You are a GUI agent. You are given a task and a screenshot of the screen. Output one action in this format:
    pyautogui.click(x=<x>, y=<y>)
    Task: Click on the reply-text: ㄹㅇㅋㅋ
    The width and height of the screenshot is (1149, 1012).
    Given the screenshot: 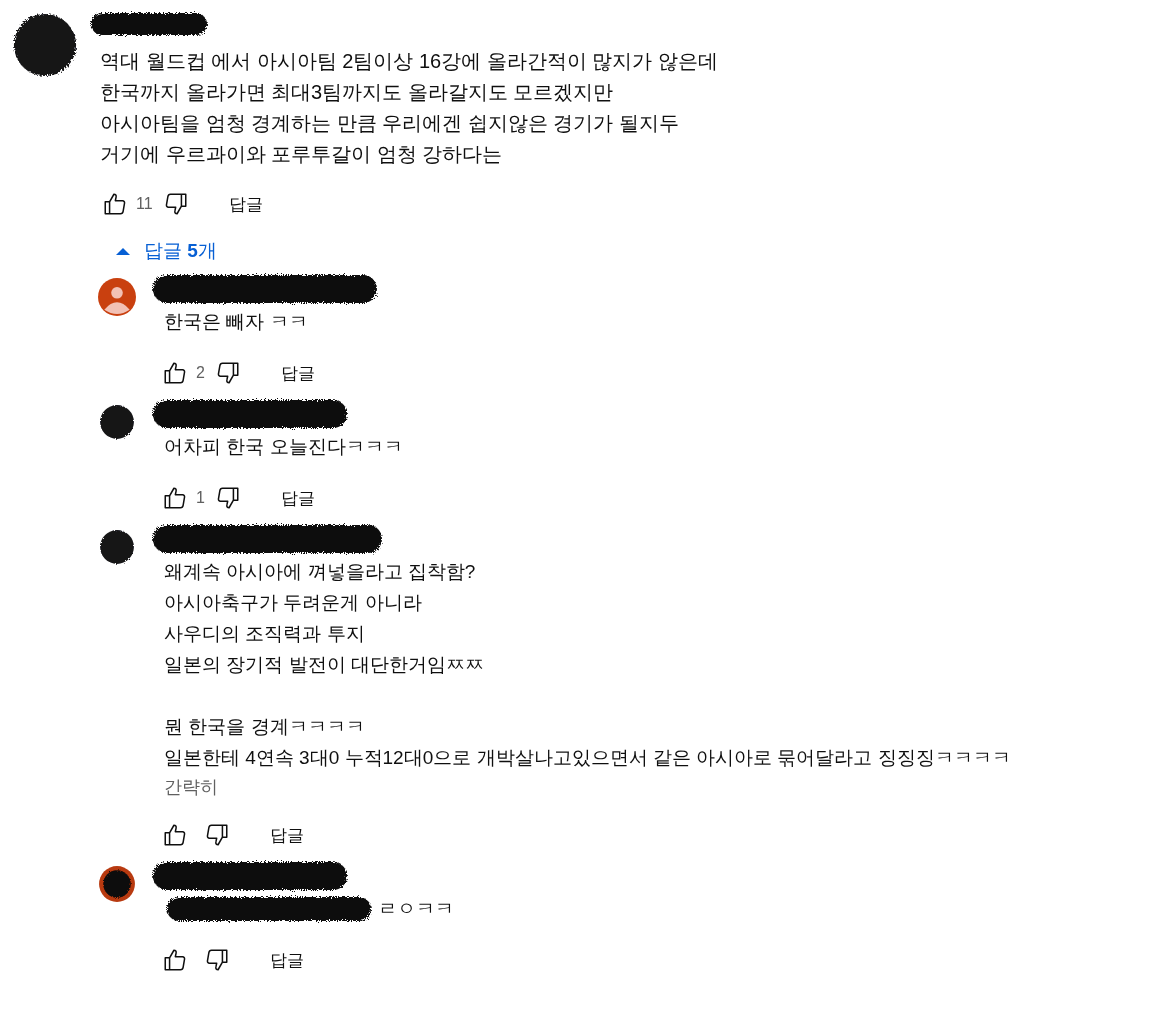 What is the action you would take?
    pyautogui.click(x=416, y=909)
    